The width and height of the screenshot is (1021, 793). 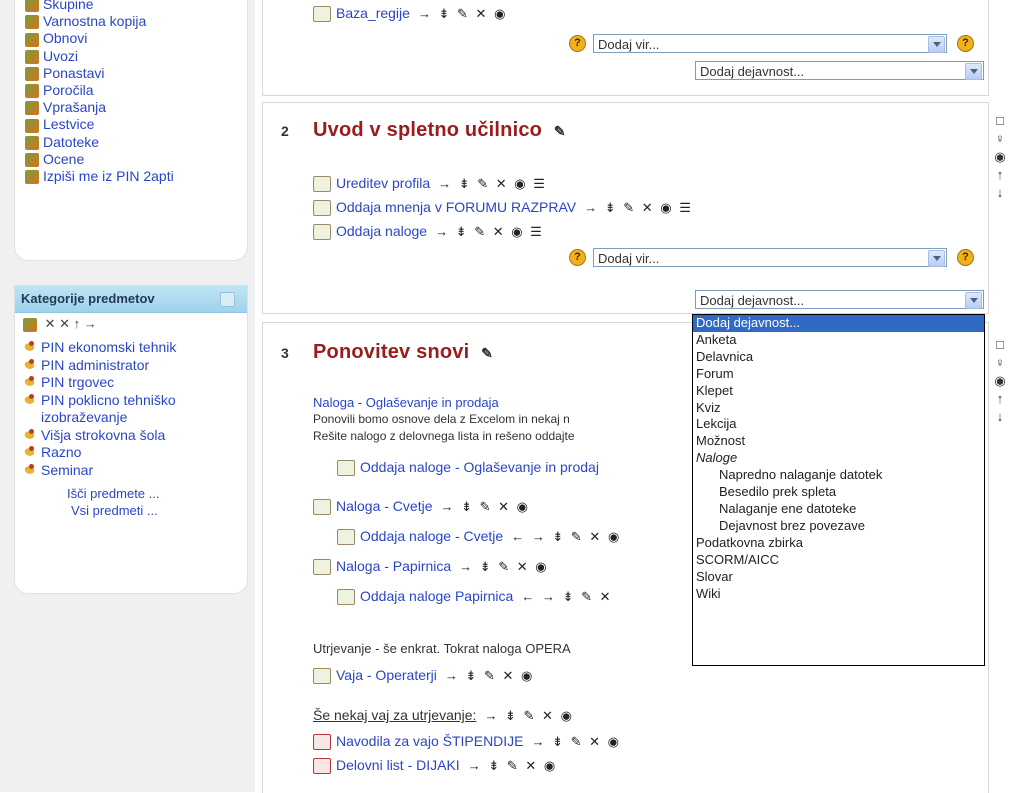 I want to click on category-item: Višja strokovna šola, so click(x=135, y=436).